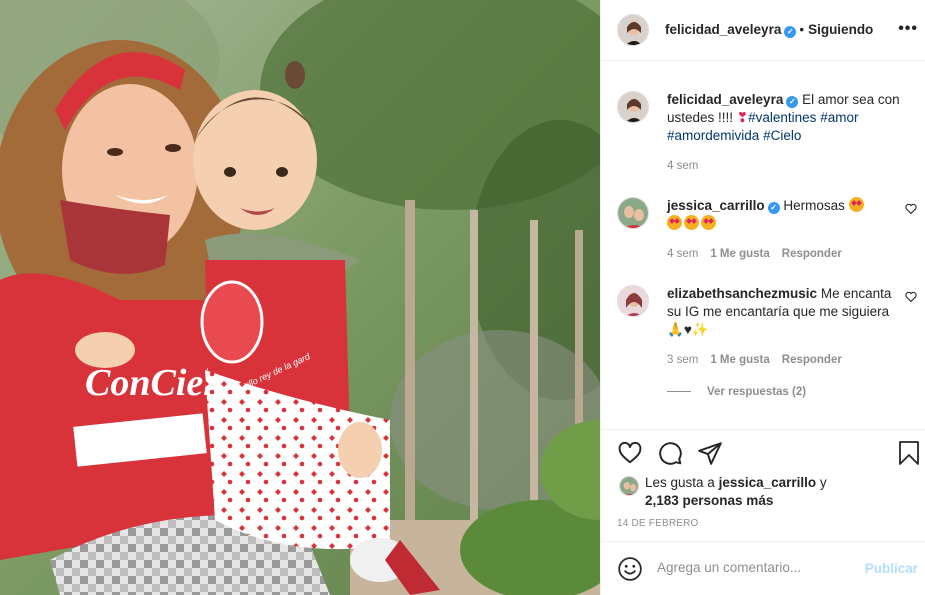 This screenshot has height=595, width=925. What do you see at coordinates (630, 455) in the screenshot?
I see `heart-icon` at bounding box center [630, 455].